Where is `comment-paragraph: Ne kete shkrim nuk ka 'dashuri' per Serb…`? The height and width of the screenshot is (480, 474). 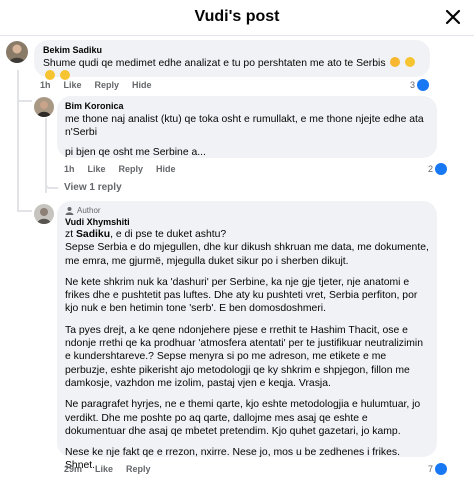
comment-paragraph: Ne kete shkrim nuk ka 'dashuri' per Serb… is located at coordinates (241, 295).